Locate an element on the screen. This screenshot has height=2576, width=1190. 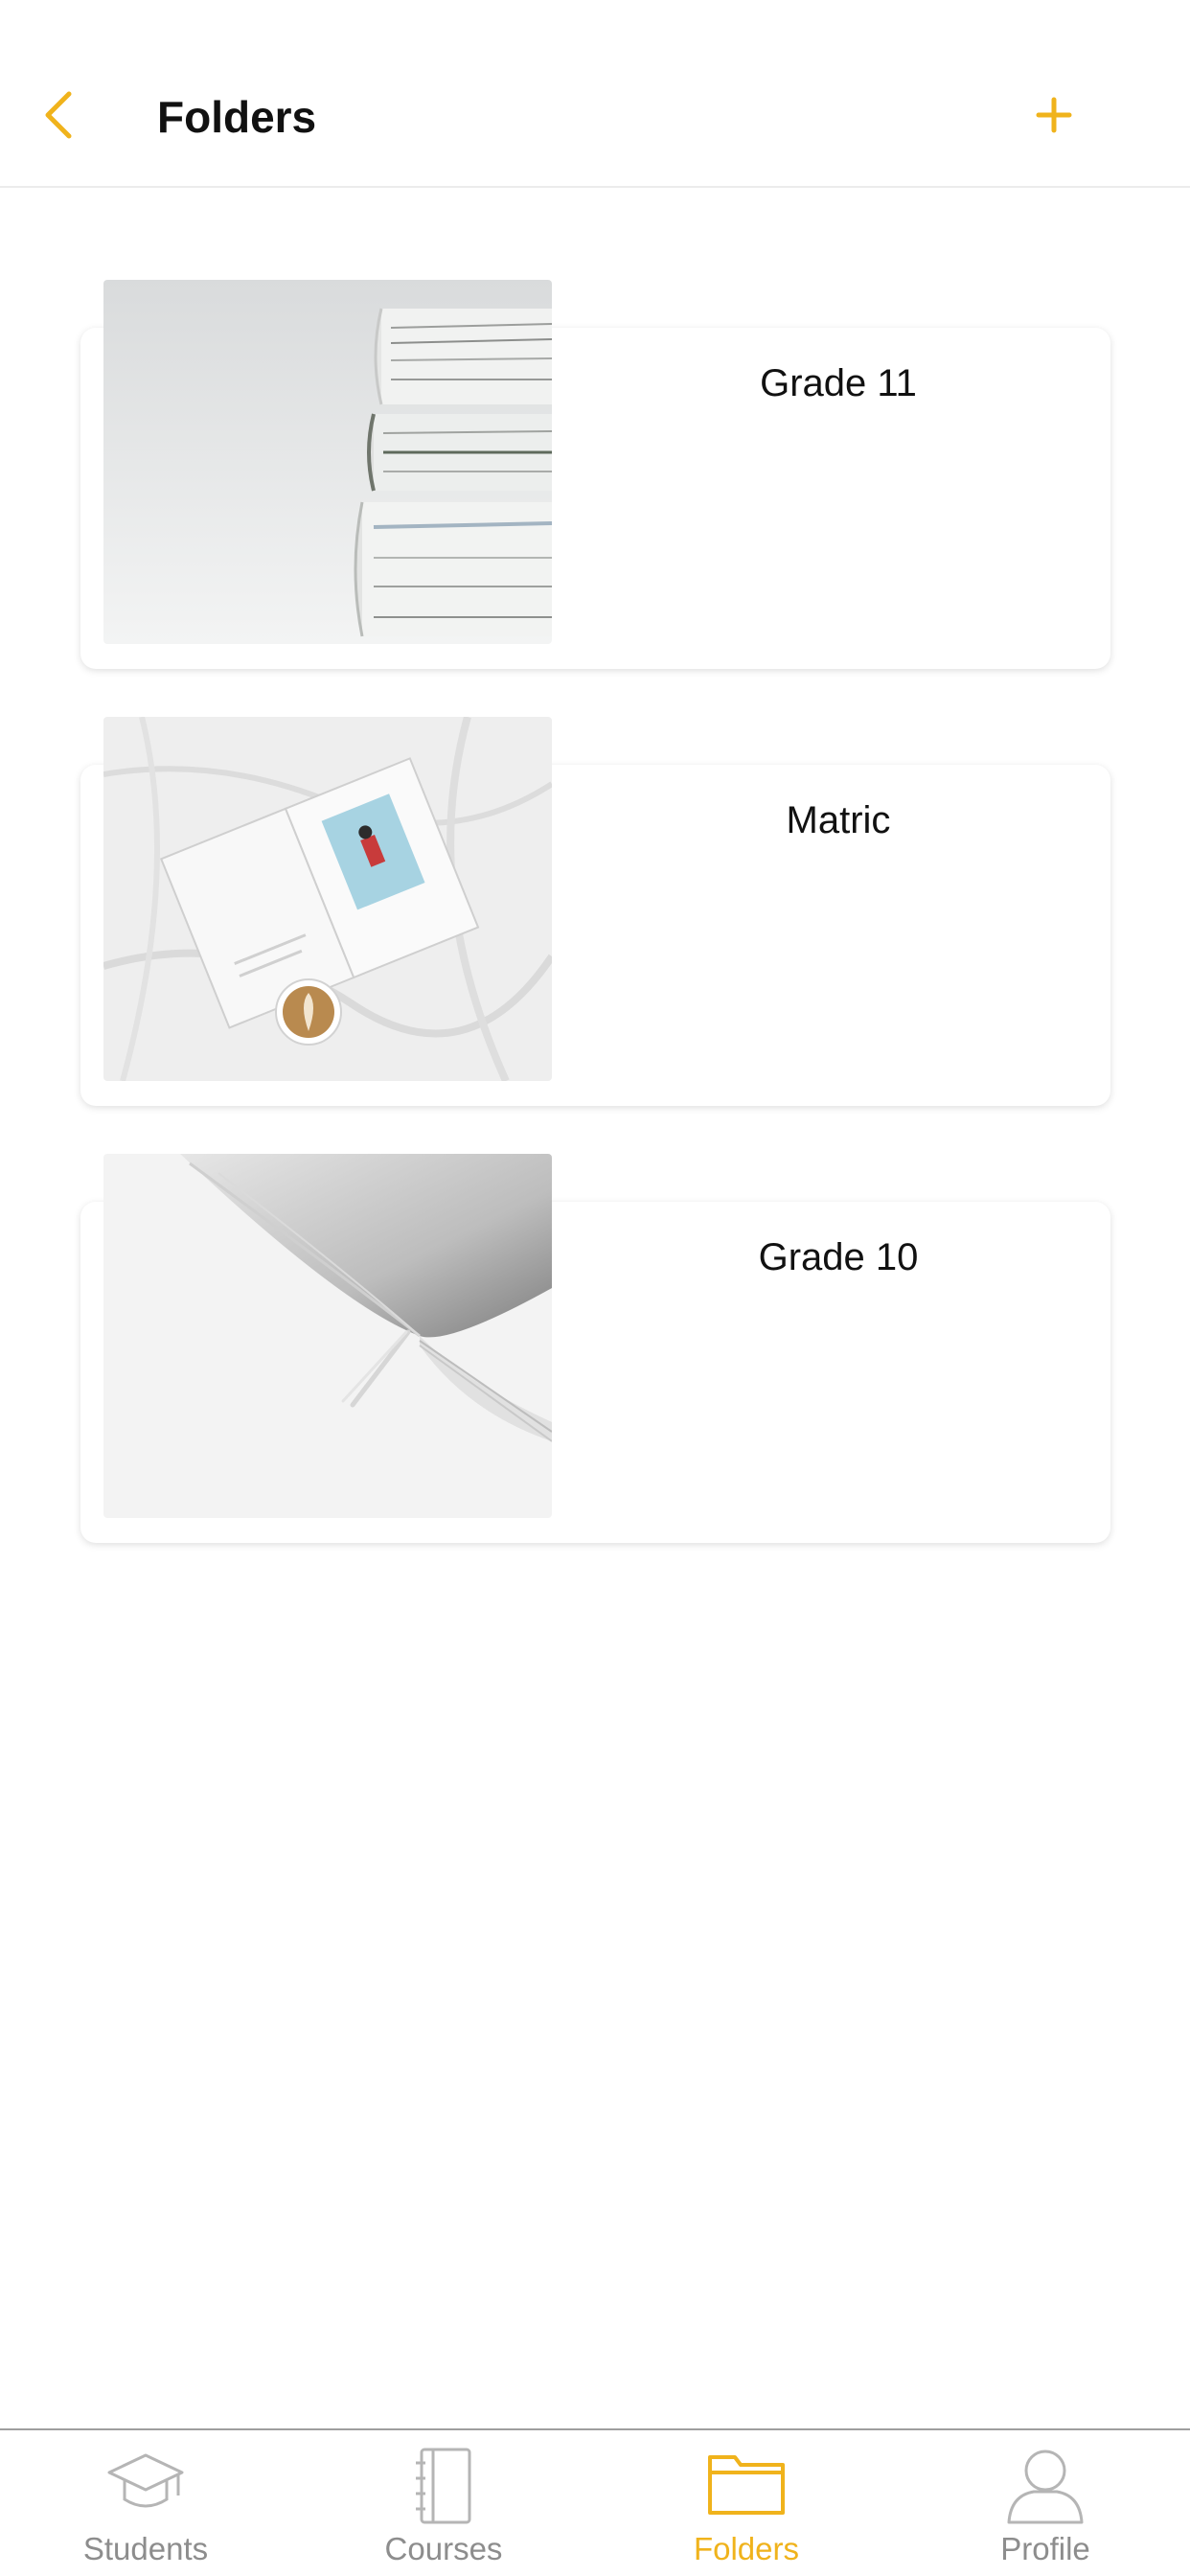
tab-label: Profile is located at coordinates (1045, 2548).